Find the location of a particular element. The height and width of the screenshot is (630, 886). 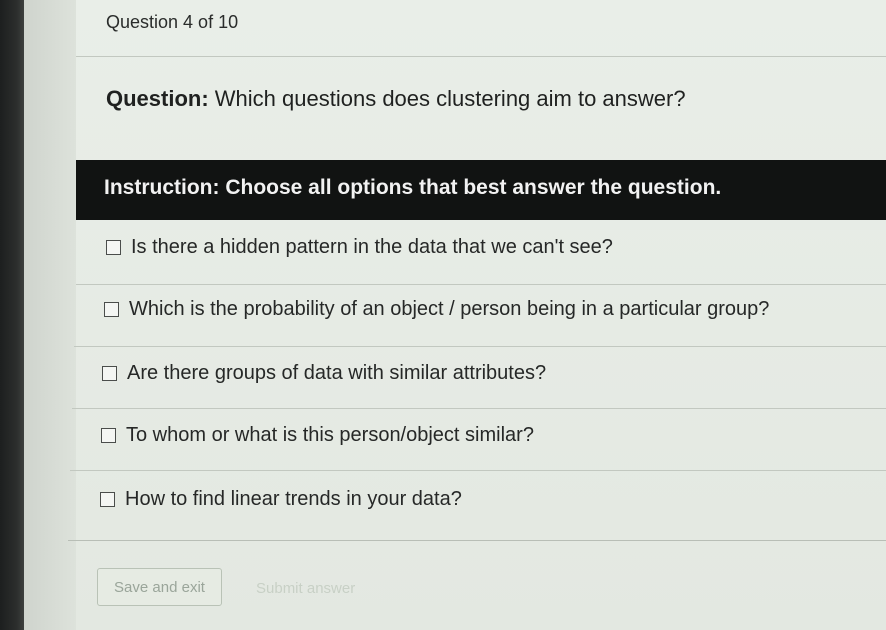

monitor-bezel is located at coordinates (12, 315).